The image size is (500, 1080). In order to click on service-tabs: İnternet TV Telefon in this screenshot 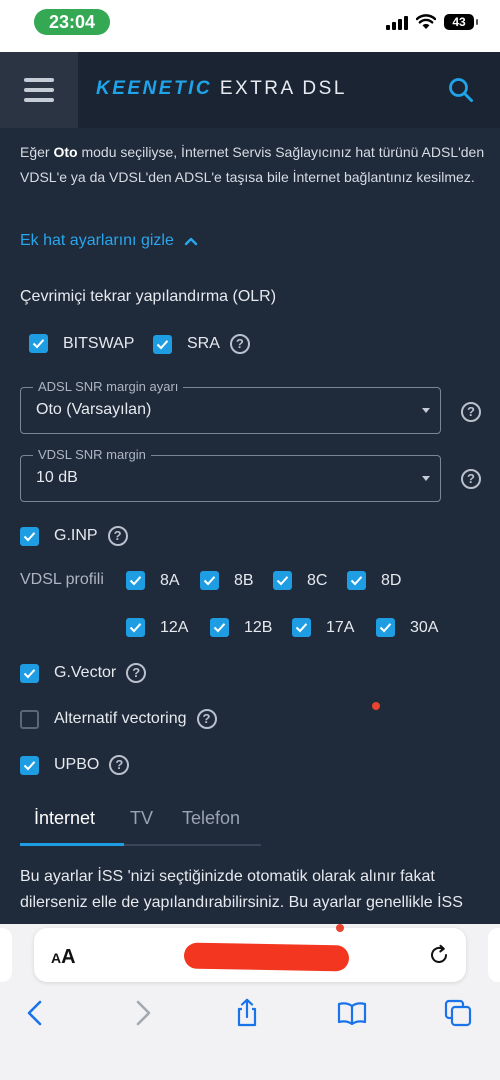, I will do `click(140, 821)`.